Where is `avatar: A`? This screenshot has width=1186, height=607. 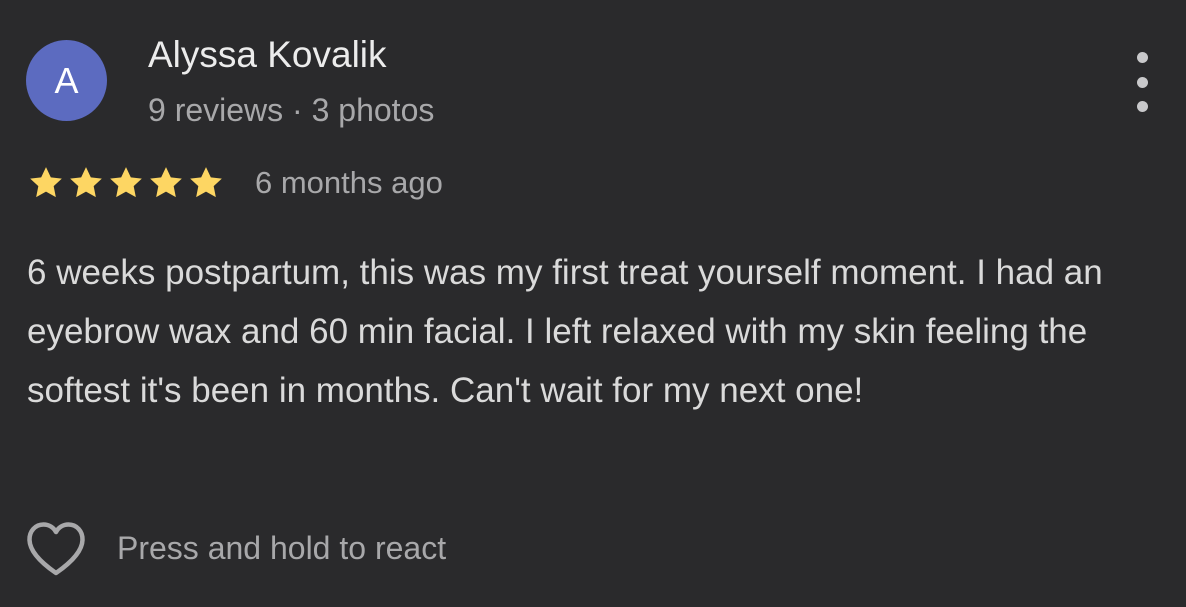
avatar: A is located at coordinates (66, 80).